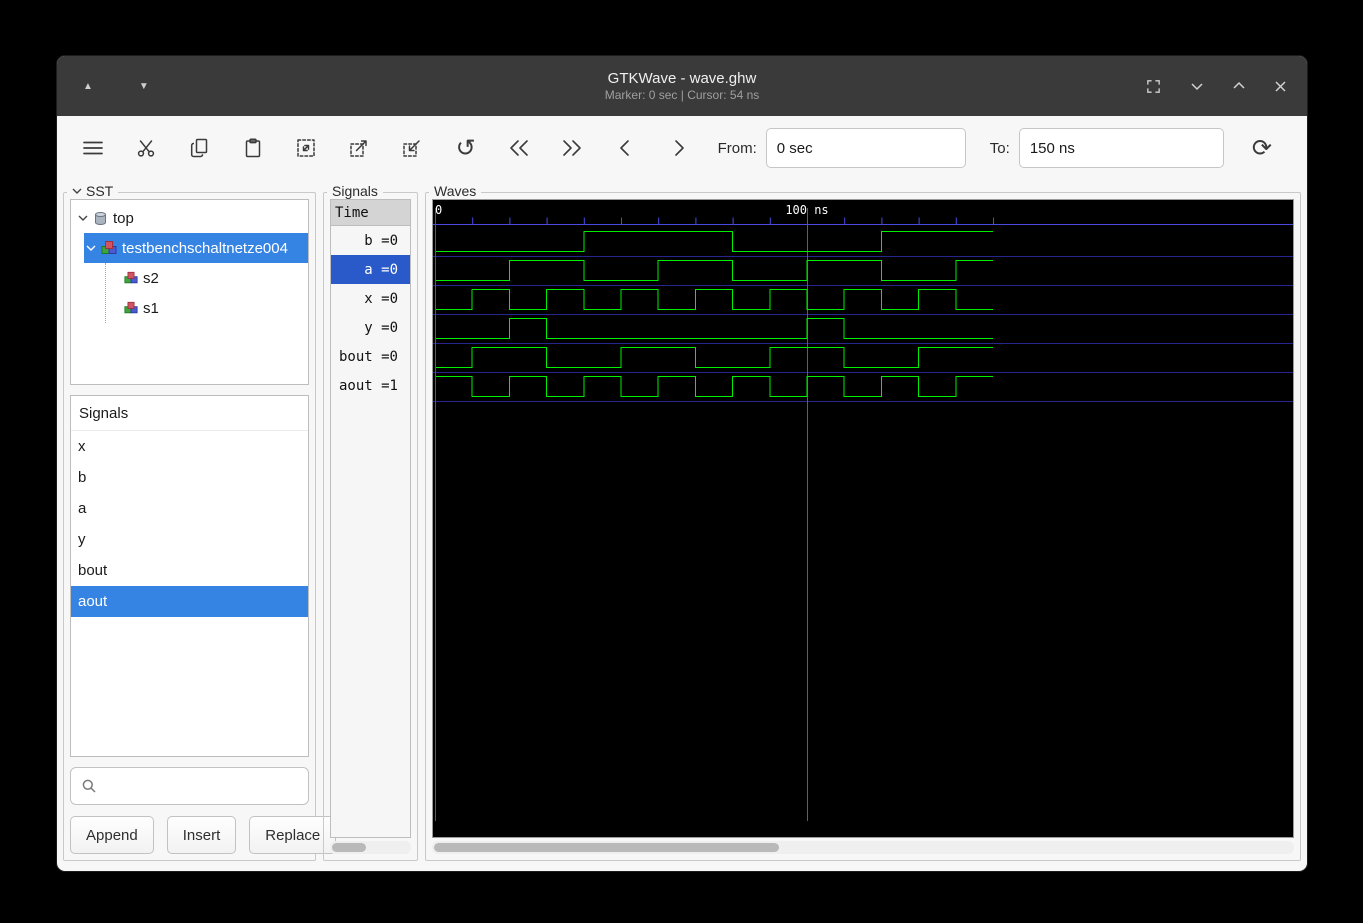 The image size is (1363, 923). Describe the element at coordinates (370, 385) in the screenshot. I see `wave-row-label-aout: aout =1` at that location.